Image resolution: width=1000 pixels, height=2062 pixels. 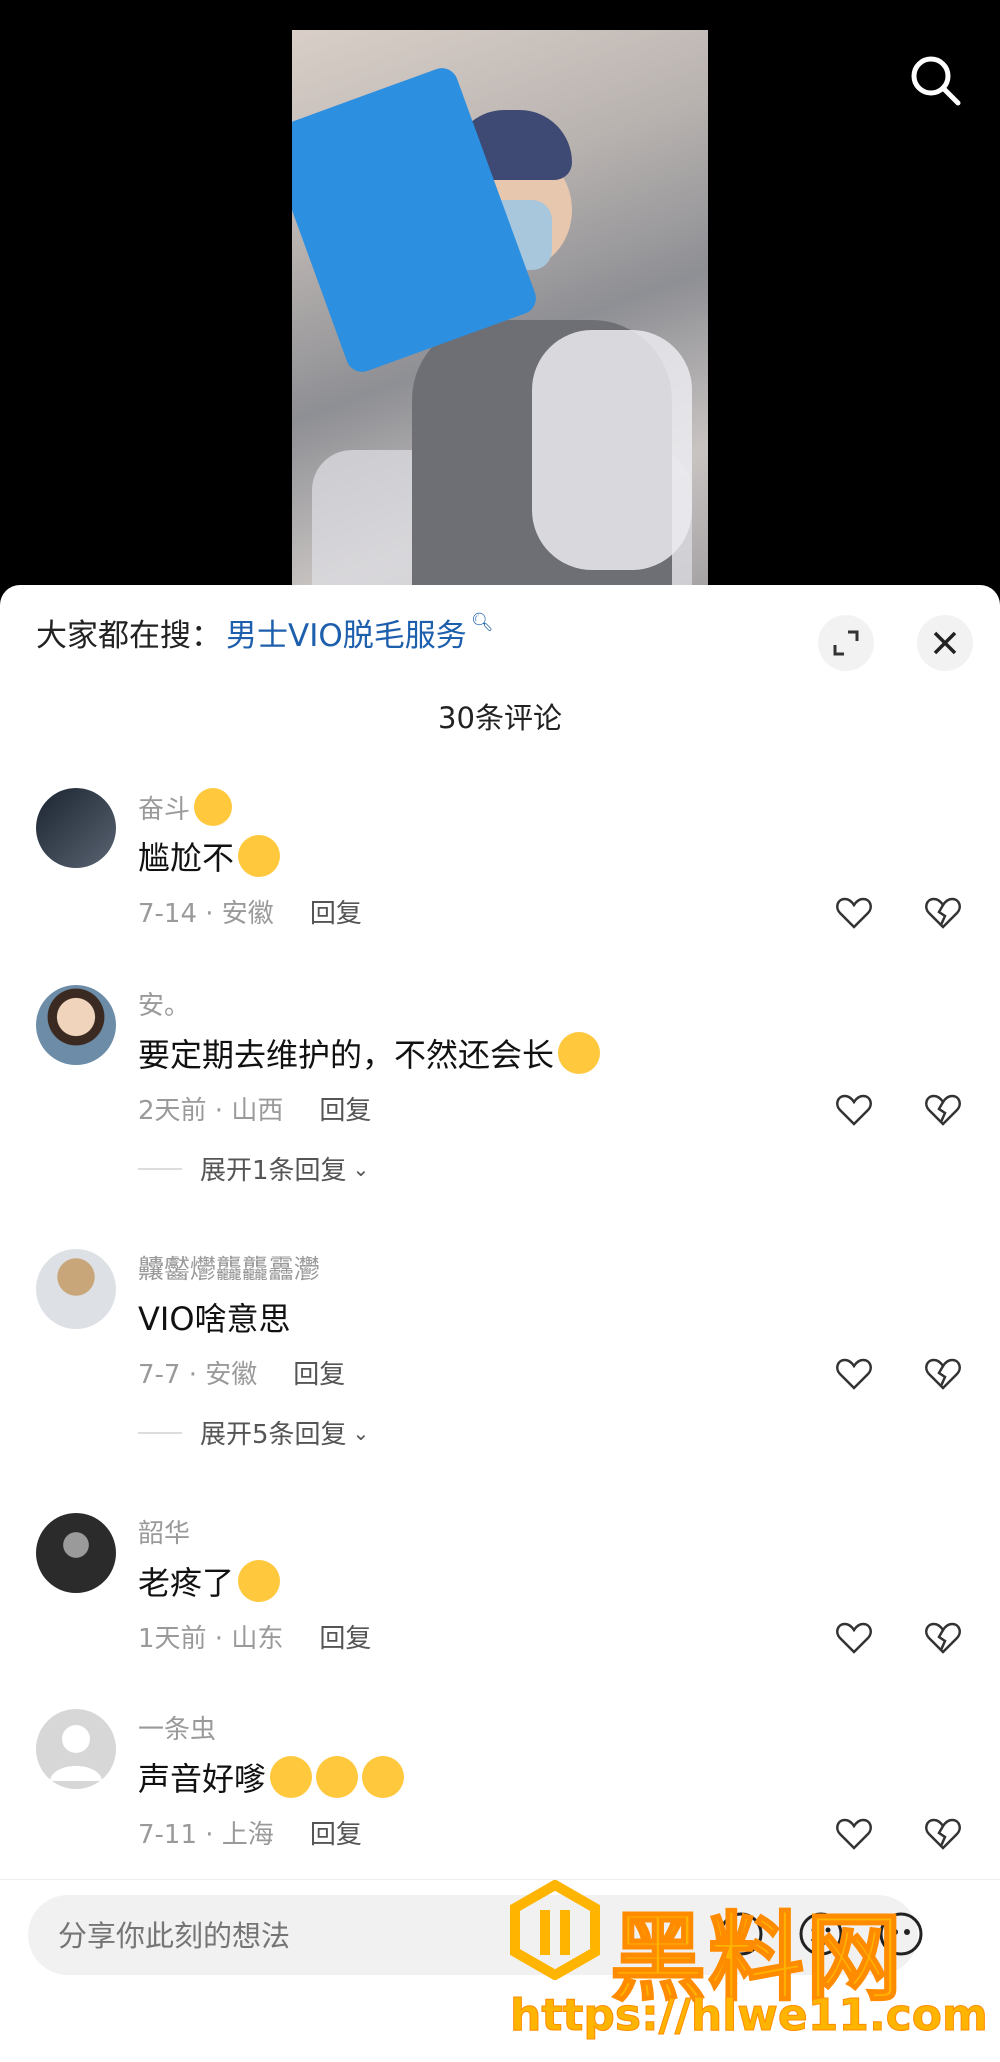 I want to click on comment-input, so click(x=308, y=1936).